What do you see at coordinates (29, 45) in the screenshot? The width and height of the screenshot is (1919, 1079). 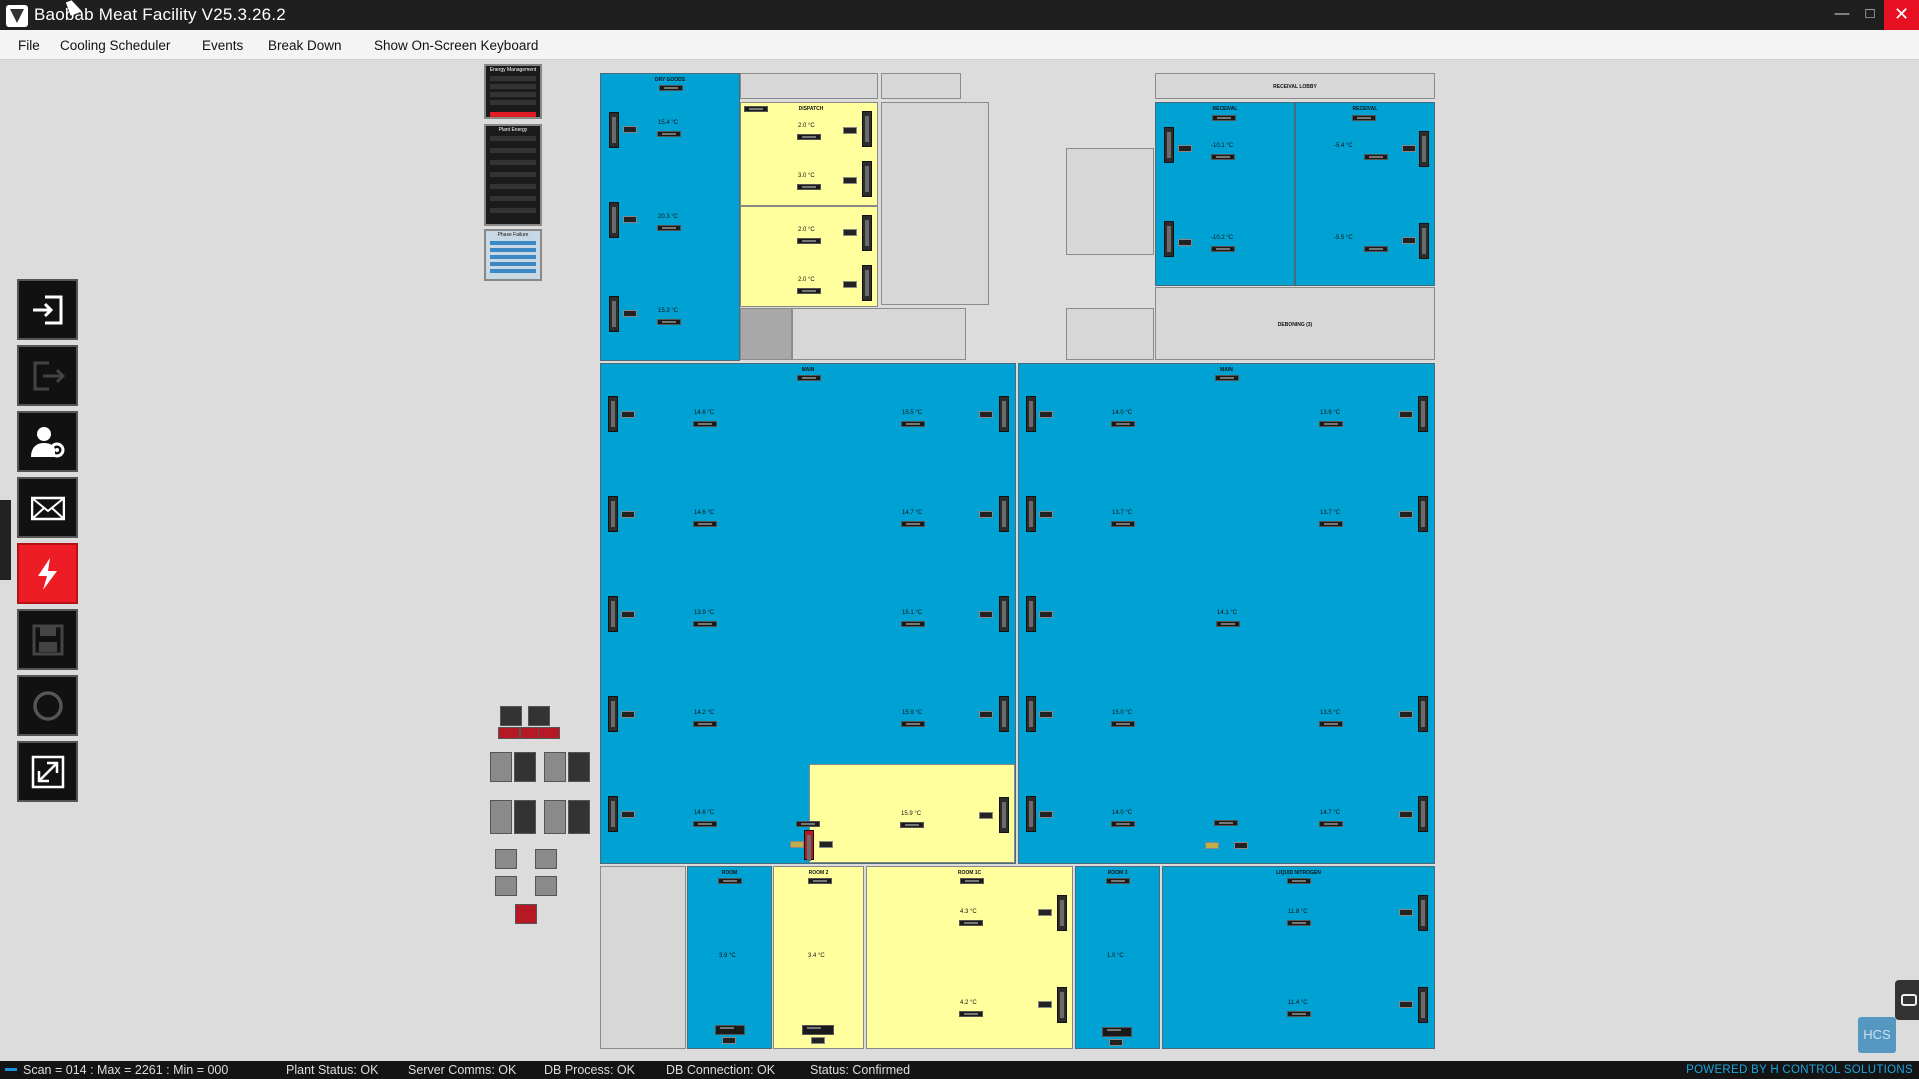 I see `menu-file: File` at bounding box center [29, 45].